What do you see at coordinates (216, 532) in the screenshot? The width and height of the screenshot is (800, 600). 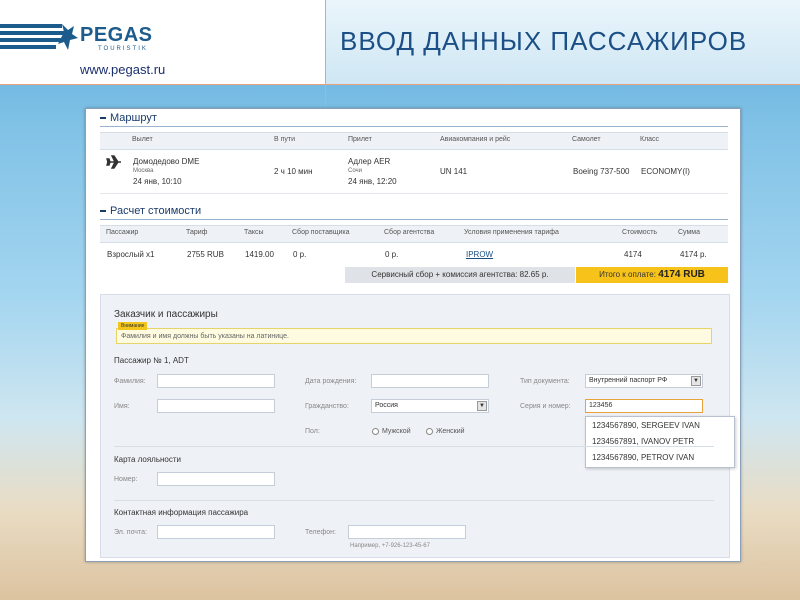 I see `email-input` at bounding box center [216, 532].